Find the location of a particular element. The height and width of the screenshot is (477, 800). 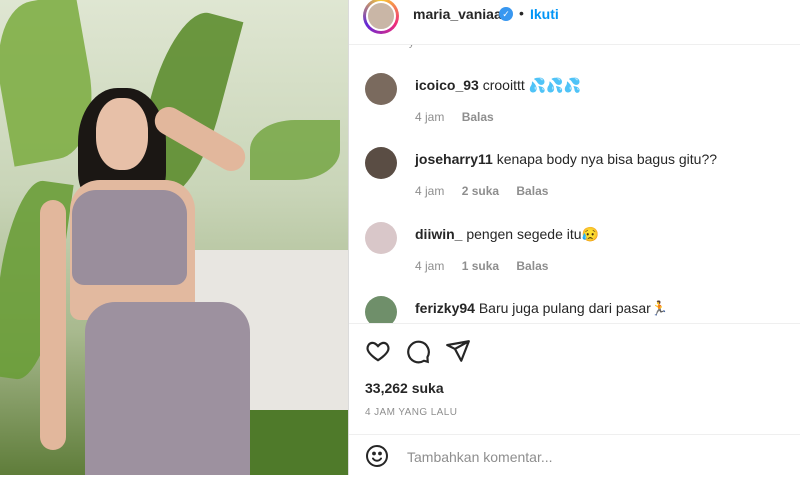

comment-meta: 4 jam Balas is located at coordinates (461, 117).